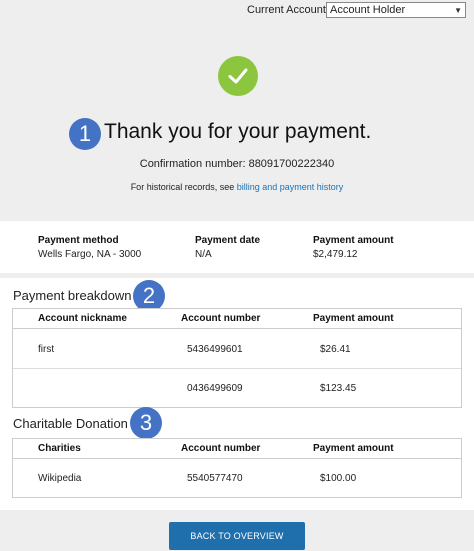 The height and width of the screenshot is (551, 474). I want to click on column-header: Account nickname, so click(82, 318).